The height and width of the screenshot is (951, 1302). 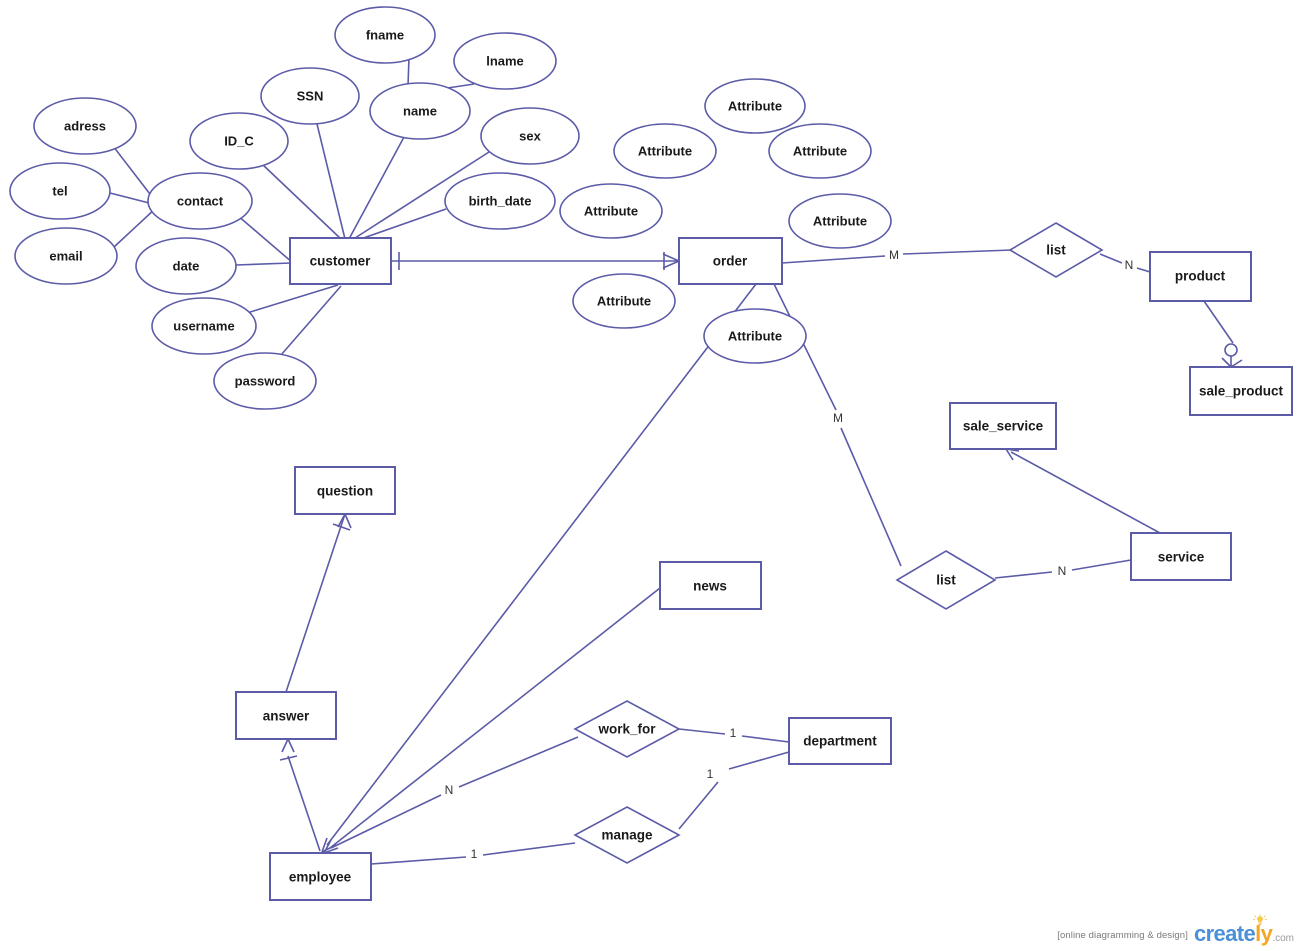 I want to click on entity-label: question, so click(x=345, y=491).